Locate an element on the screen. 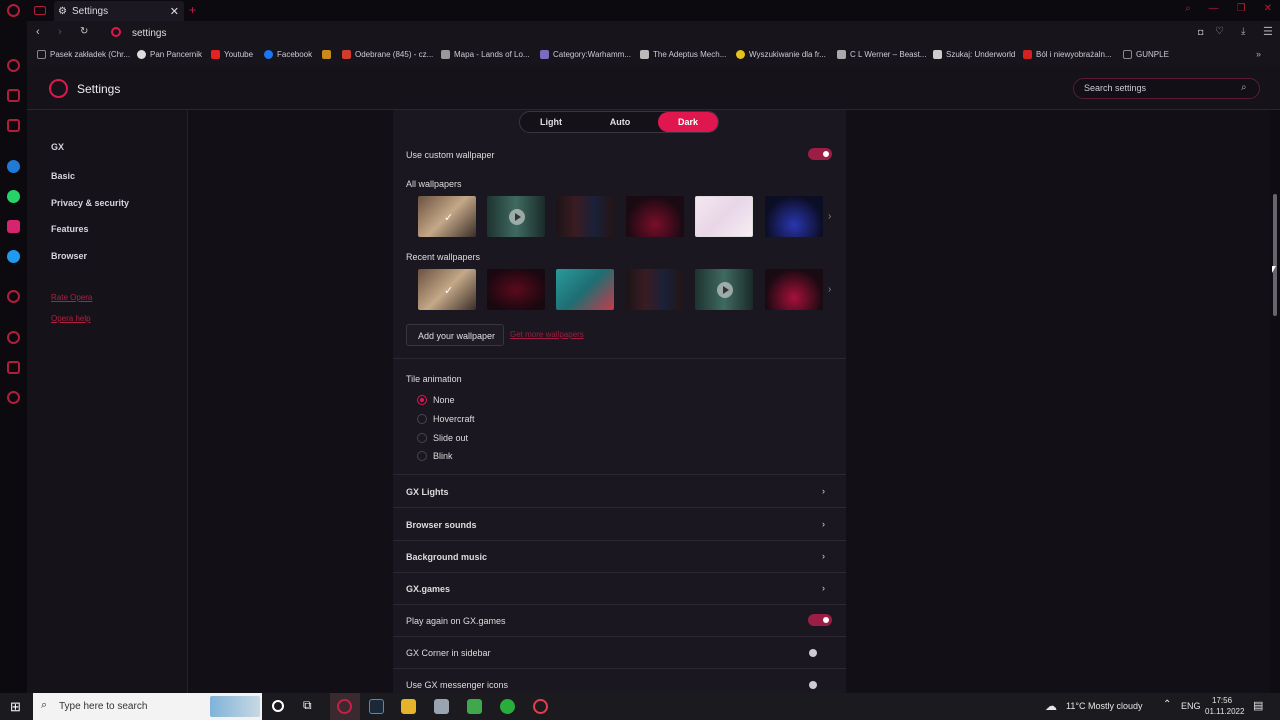 The width and height of the screenshot is (1280, 720). heart-icon: ♡ is located at coordinates (1219, 31).